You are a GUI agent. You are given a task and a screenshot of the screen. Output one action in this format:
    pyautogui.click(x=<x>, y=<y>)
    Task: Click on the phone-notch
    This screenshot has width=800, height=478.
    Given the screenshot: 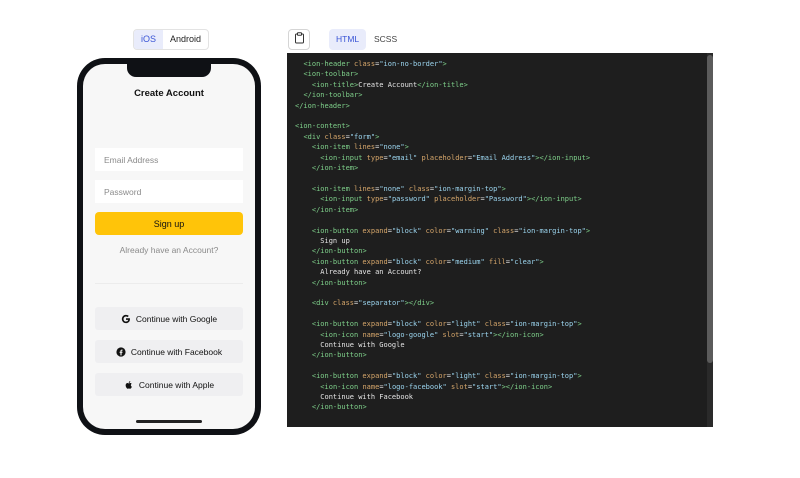 What is the action you would take?
    pyautogui.click(x=169, y=70)
    